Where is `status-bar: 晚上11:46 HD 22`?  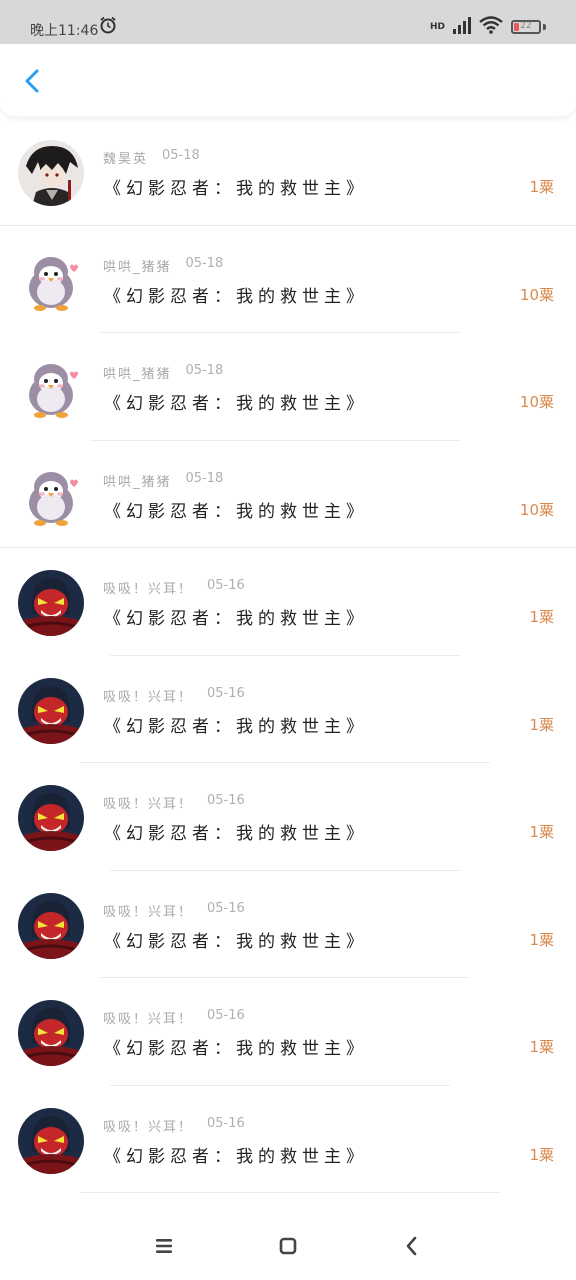 status-bar: 晚上11:46 HD 22 is located at coordinates (288, 22).